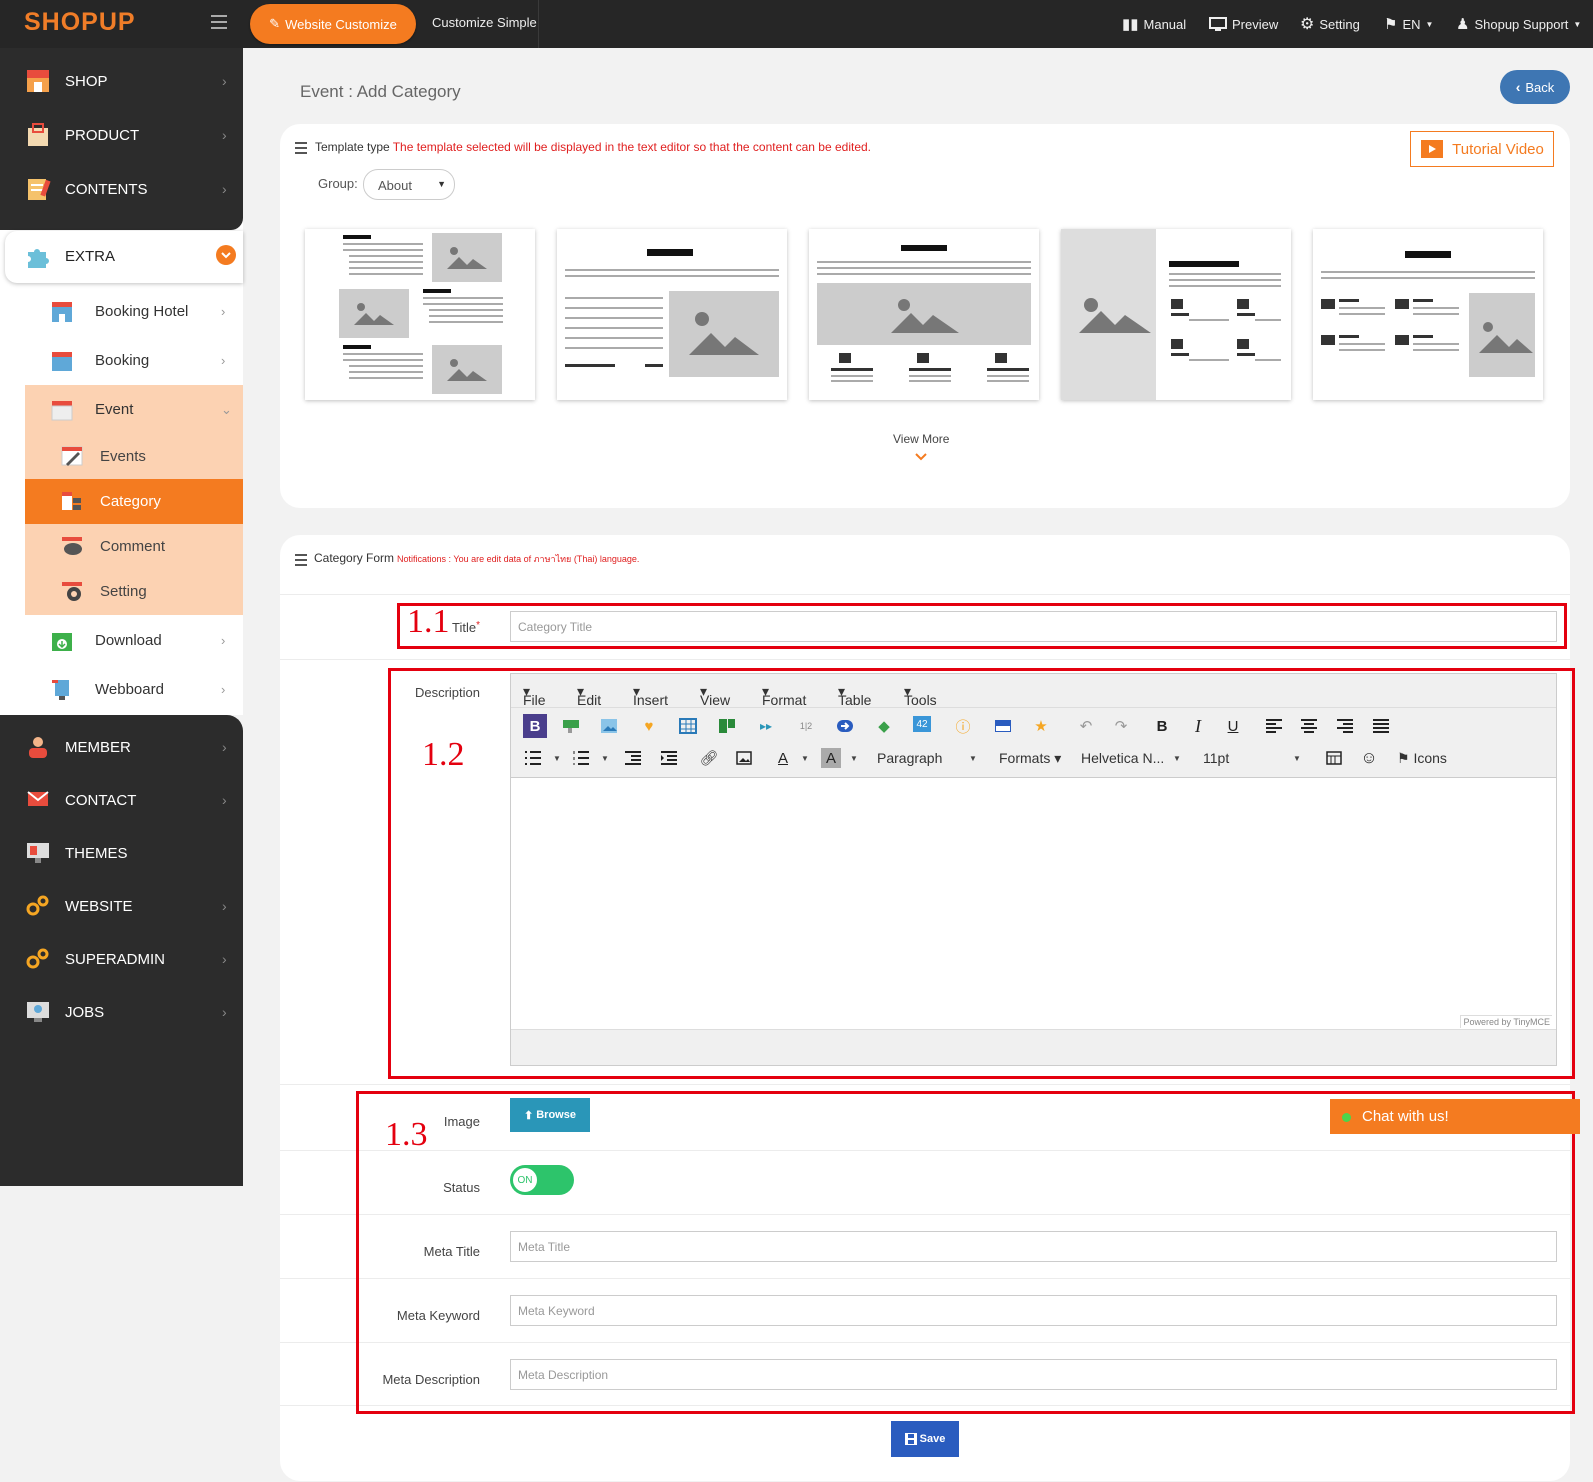 The image size is (1593, 1482). Describe the element at coordinates (121, 1012) in the screenshot. I see `sidebar-item-jobs: JOBS ›` at that location.